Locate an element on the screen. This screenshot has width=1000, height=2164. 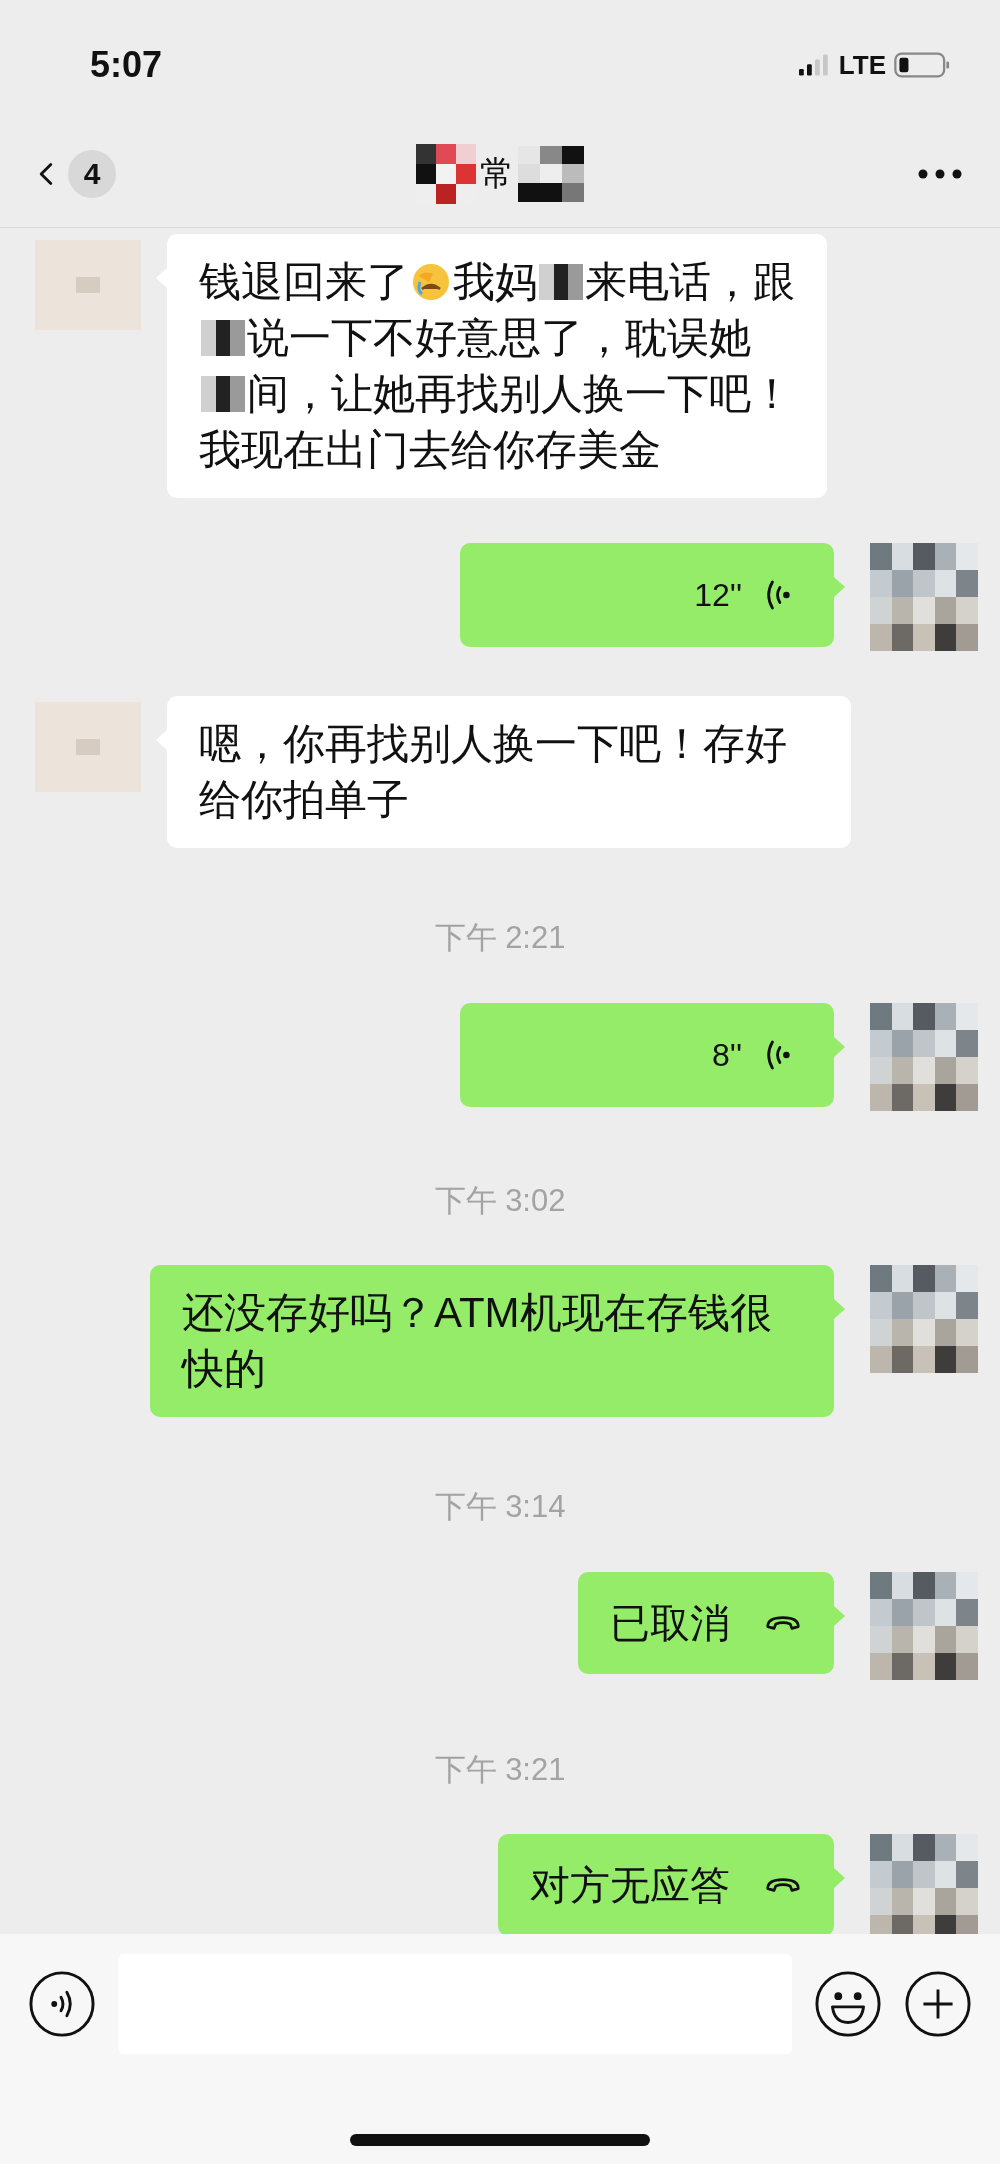
timestamp: 下午 3:14 is located at coordinates (500, 1507).